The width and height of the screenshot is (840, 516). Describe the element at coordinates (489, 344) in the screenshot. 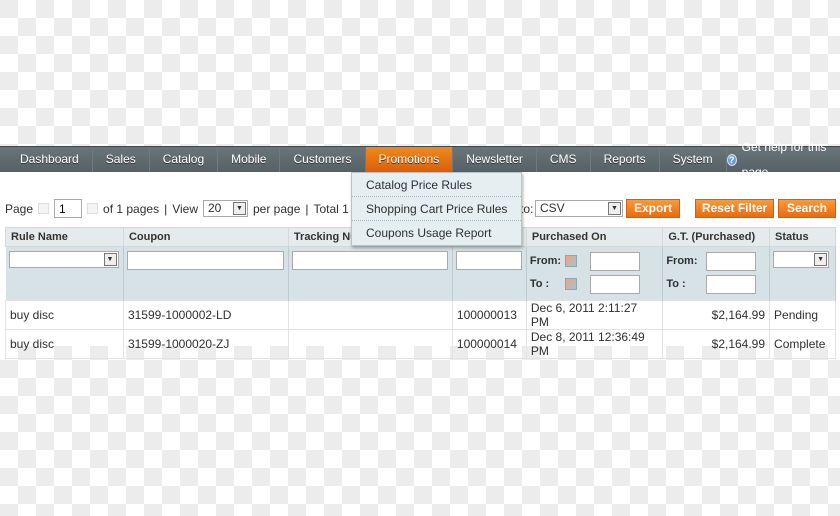

I see `cell-order: 100000014` at that location.